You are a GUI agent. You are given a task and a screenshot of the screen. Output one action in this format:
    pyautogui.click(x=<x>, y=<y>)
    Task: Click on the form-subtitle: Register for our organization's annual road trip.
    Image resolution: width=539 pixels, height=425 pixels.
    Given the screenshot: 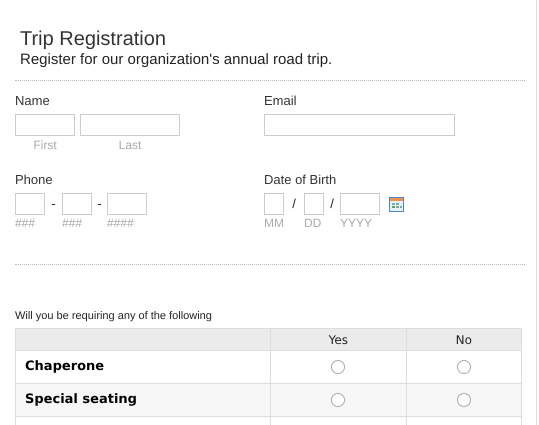 What is the action you would take?
    pyautogui.click(x=177, y=60)
    